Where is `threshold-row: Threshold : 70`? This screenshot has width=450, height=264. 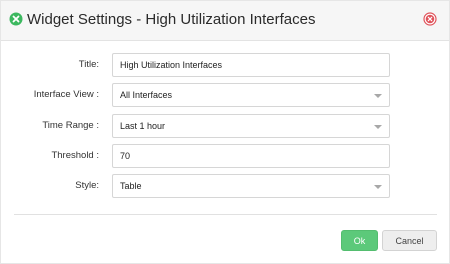
threshold-row: Threshold : 70 is located at coordinates (225, 156).